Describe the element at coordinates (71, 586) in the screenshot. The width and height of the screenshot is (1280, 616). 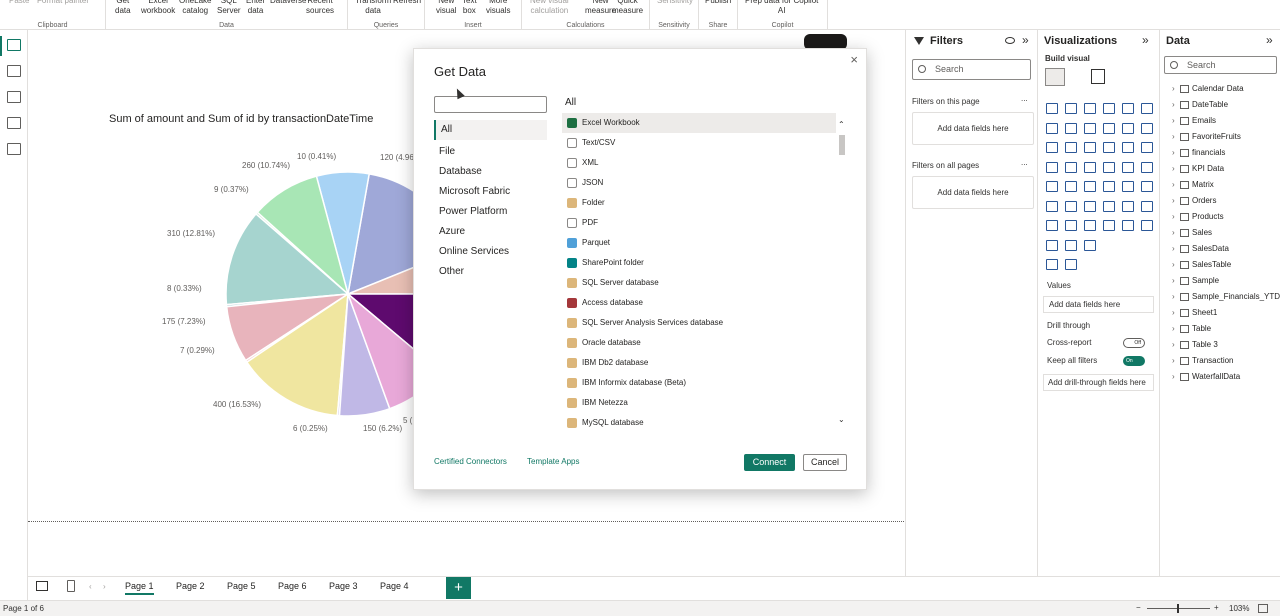
I see `mobile-layout-icon` at that location.